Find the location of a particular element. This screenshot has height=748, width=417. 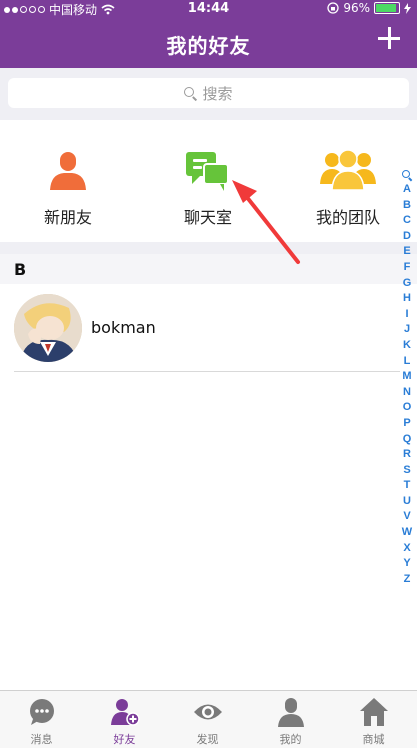

index-letter: J is located at coordinates (407, 330).